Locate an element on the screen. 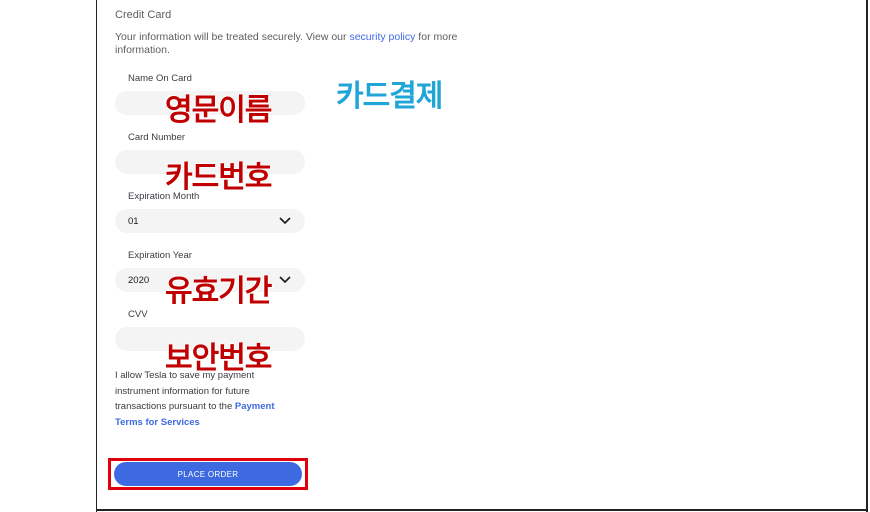 This screenshot has width=870, height=512. annotation-card-number: 카드번호 is located at coordinates (218, 177).